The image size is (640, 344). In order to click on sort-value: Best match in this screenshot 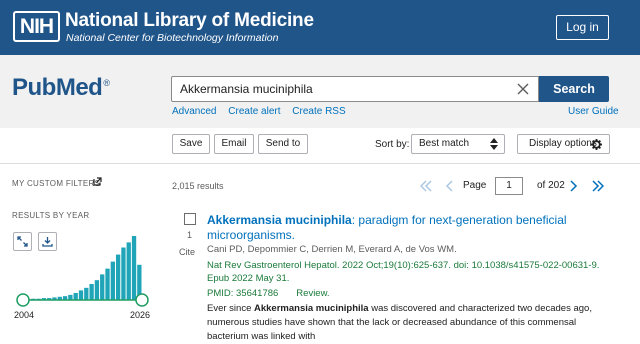, I will do `click(444, 143)`.